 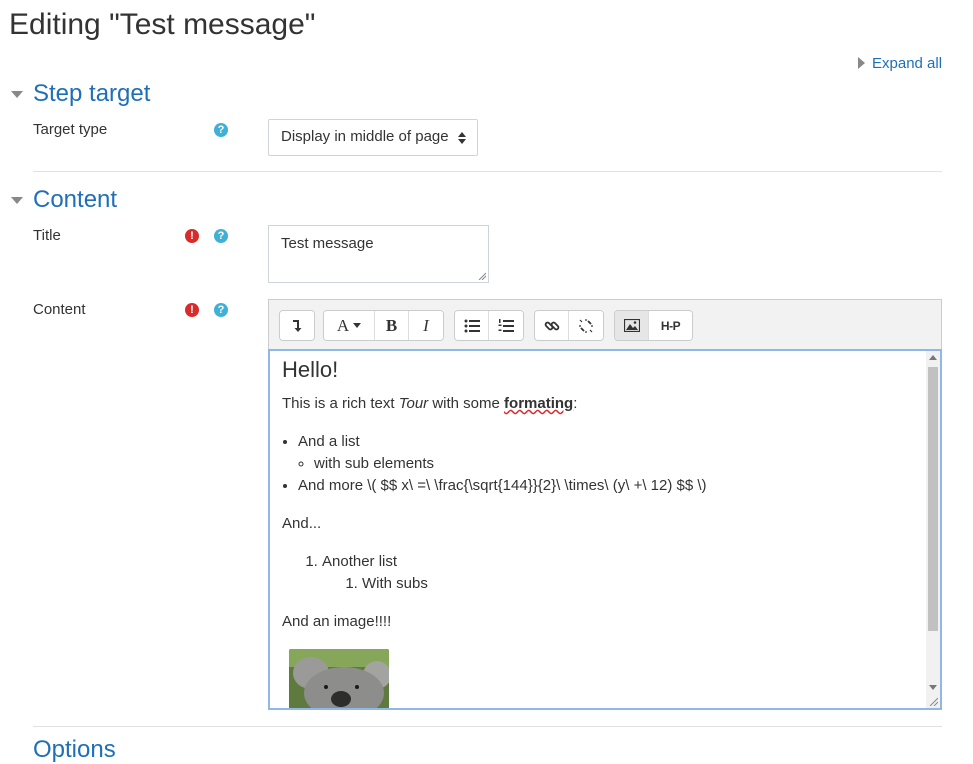 I want to click on italic-text: Tour, so click(x=413, y=403).